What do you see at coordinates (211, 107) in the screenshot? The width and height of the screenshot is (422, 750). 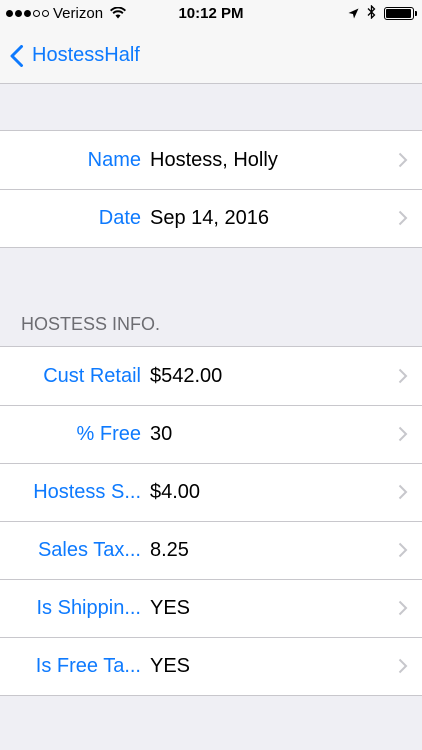 I see `top-spacer` at bounding box center [211, 107].